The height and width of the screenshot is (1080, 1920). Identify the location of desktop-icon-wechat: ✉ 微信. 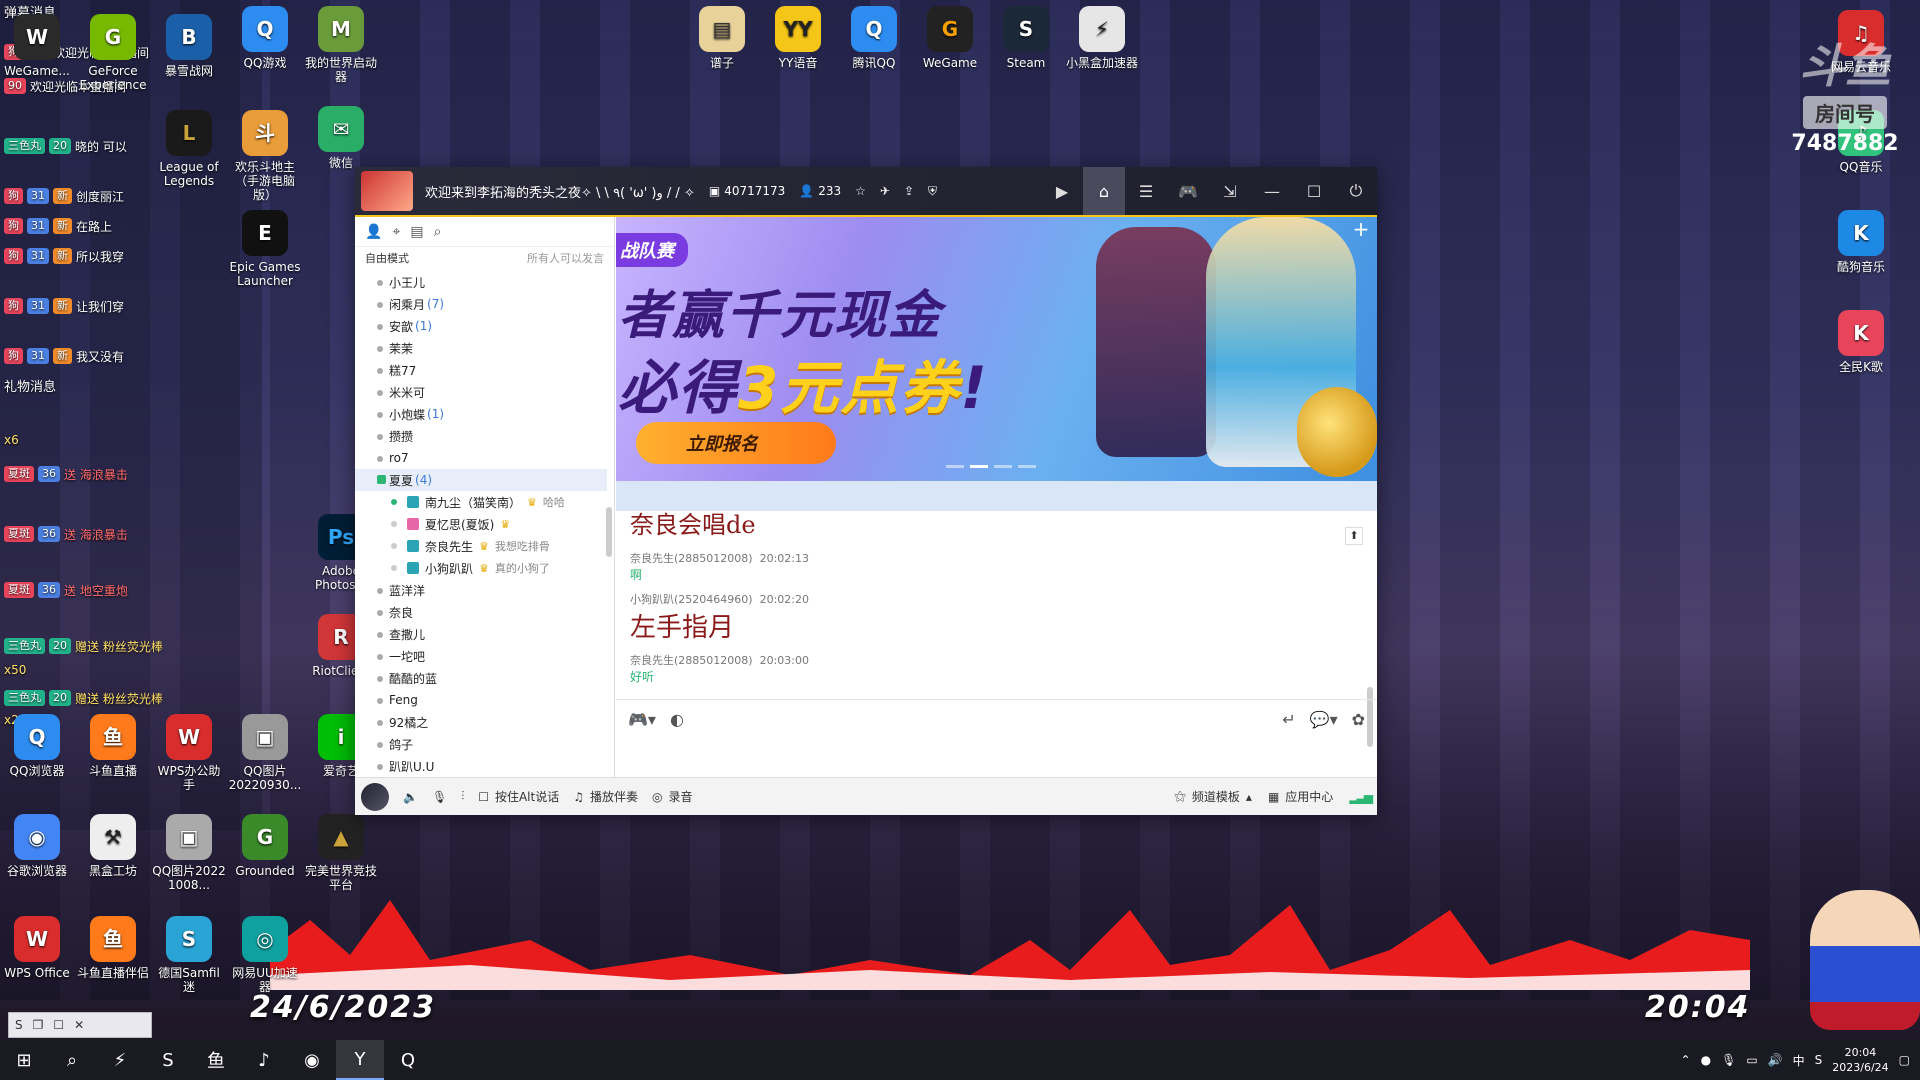
(341, 138).